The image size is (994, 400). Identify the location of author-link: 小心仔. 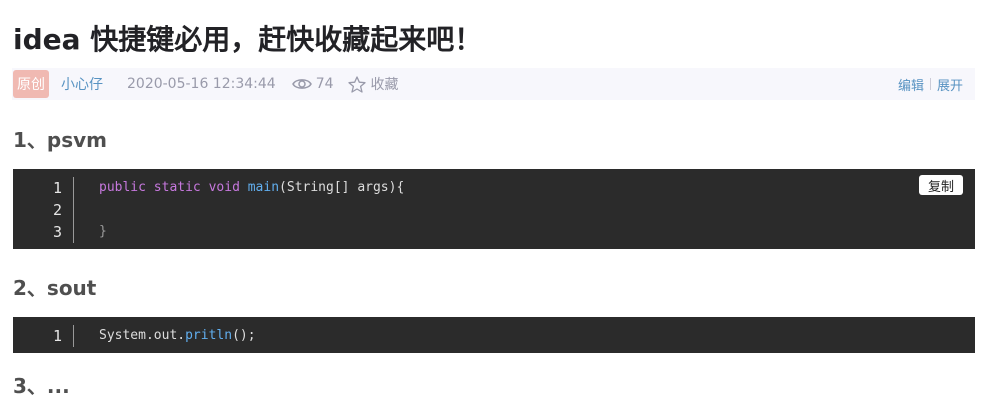
(82, 84).